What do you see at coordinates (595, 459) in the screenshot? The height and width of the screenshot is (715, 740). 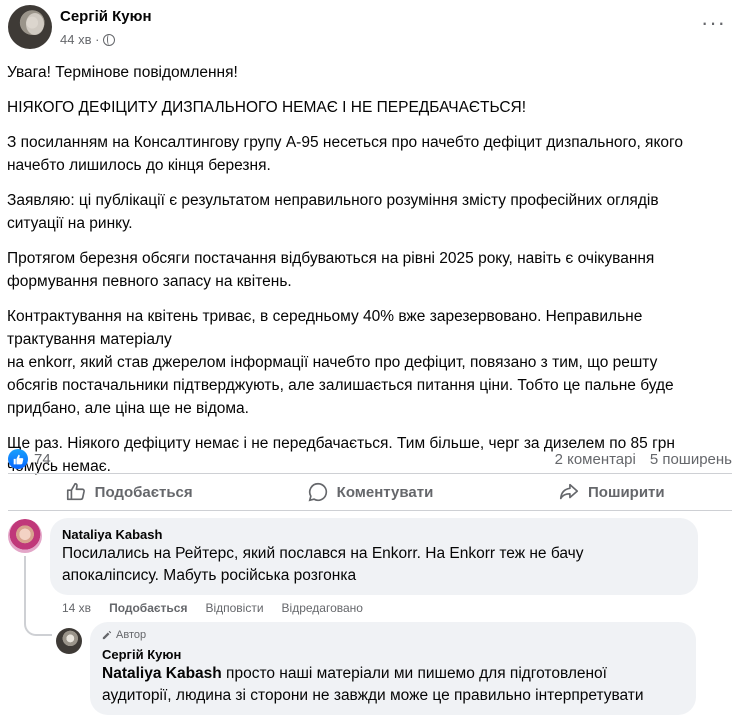 I see `comments-count: 2 коментарі` at bounding box center [595, 459].